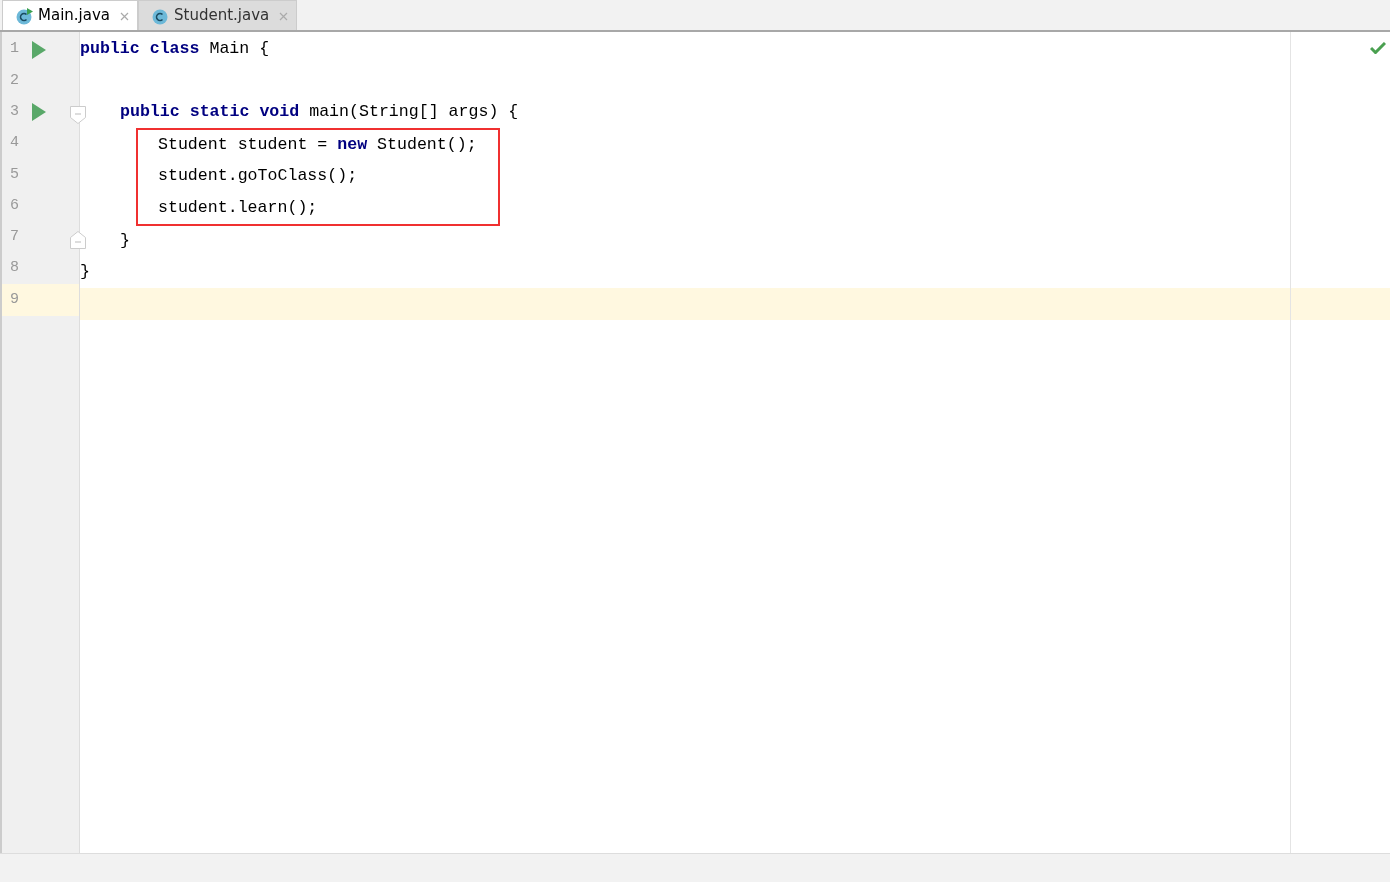 This screenshot has height=882, width=1390. Describe the element at coordinates (14, 268) in the screenshot. I see `line-number: 8` at that location.